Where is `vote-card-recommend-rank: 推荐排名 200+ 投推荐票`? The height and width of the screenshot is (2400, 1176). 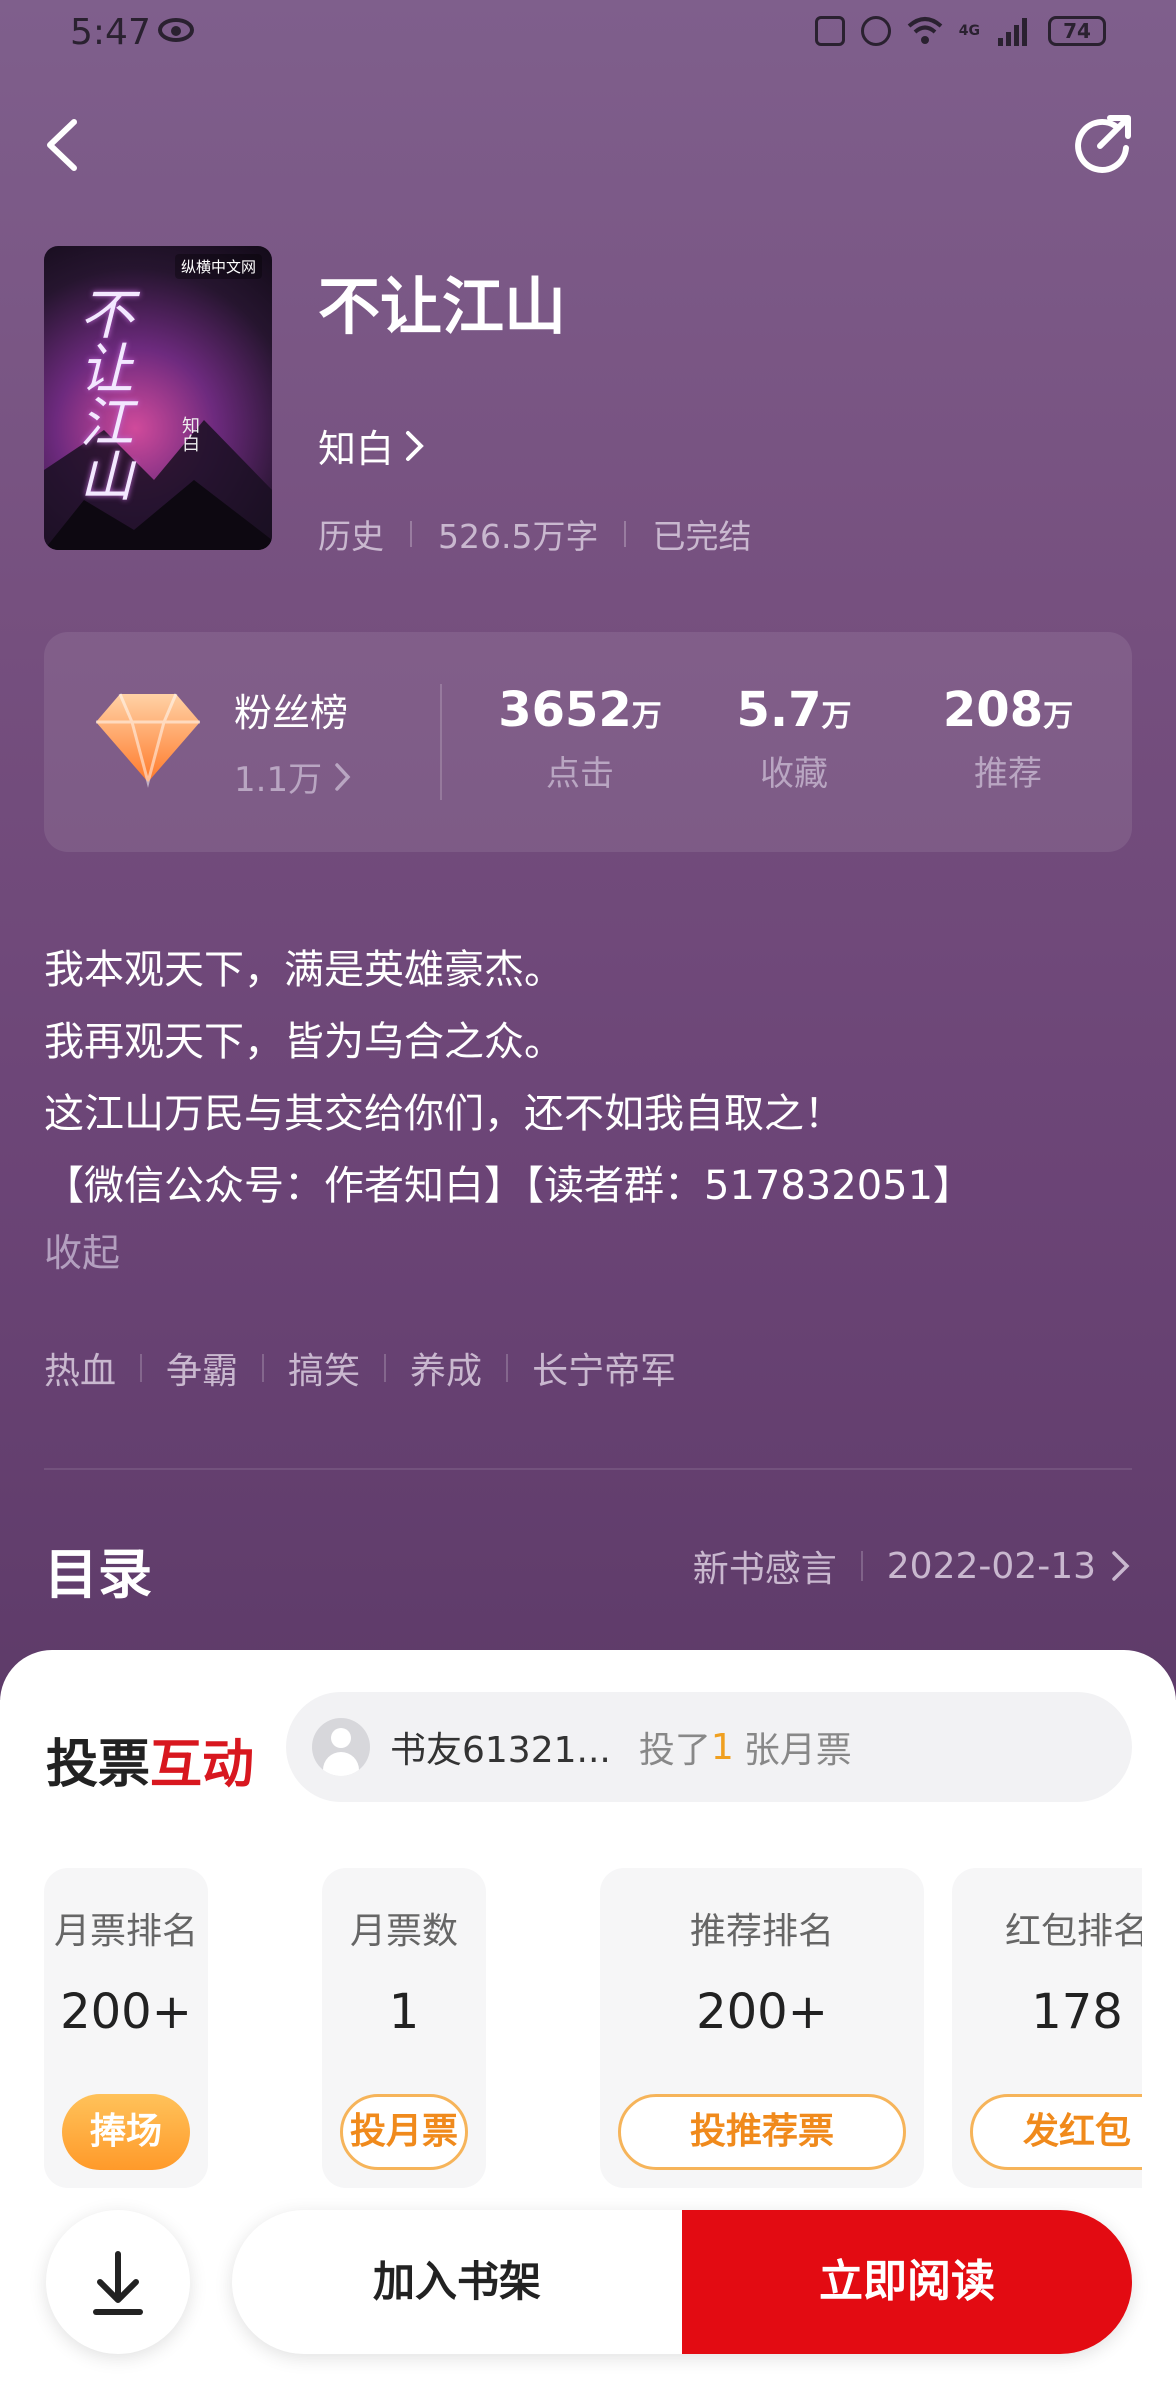
vote-card-recommend-rank: 推荐排名 200+ 投推荐票 is located at coordinates (762, 2028).